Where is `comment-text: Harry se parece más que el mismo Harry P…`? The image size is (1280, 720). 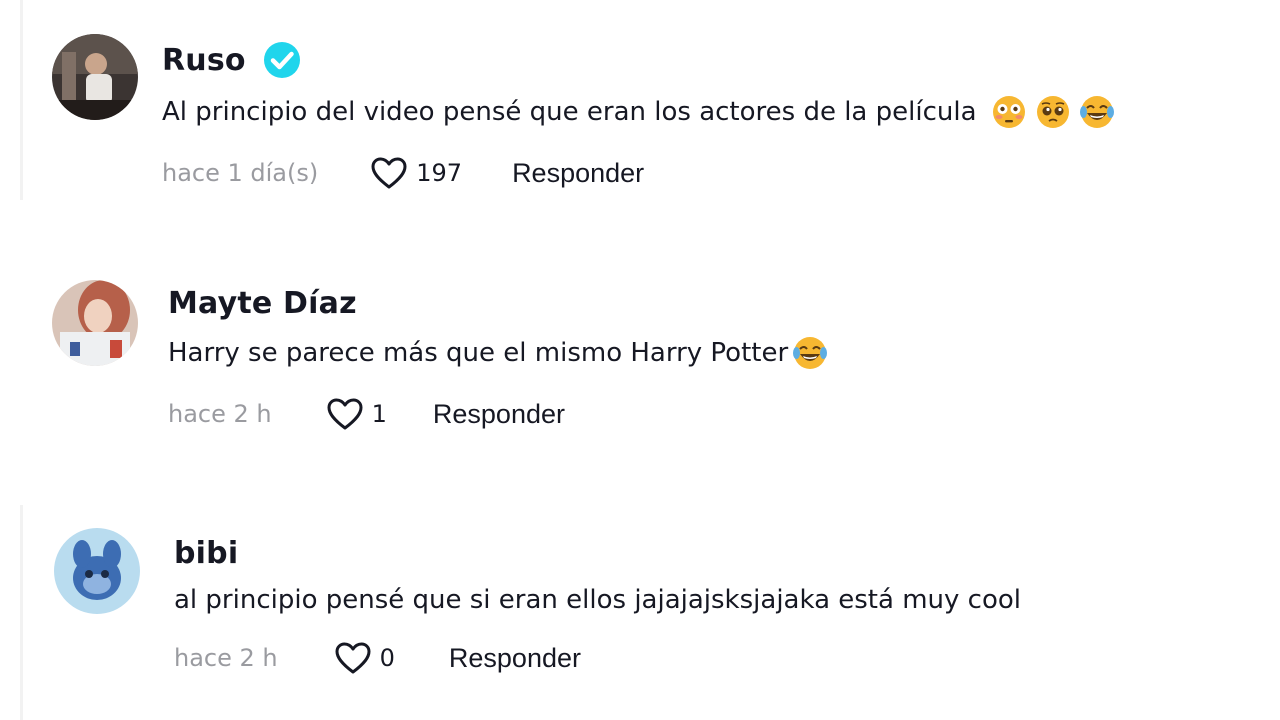
comment-text: Harry se parece más que el mismo Harry P… is located at coordinates (498, 353).